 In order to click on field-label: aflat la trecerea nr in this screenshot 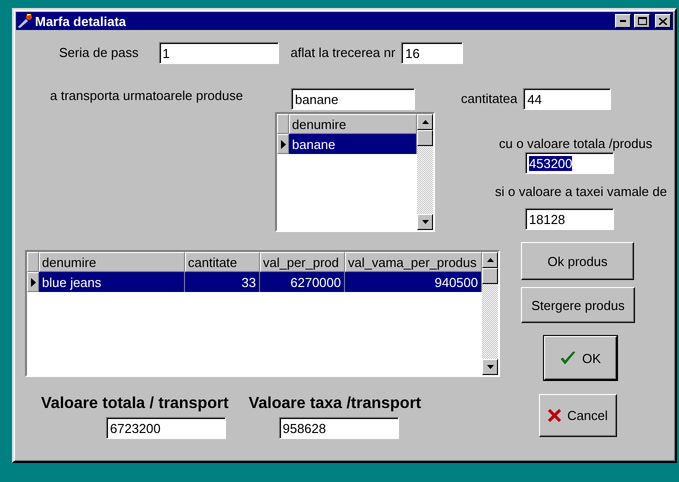, I will do `click(343, 52)`.